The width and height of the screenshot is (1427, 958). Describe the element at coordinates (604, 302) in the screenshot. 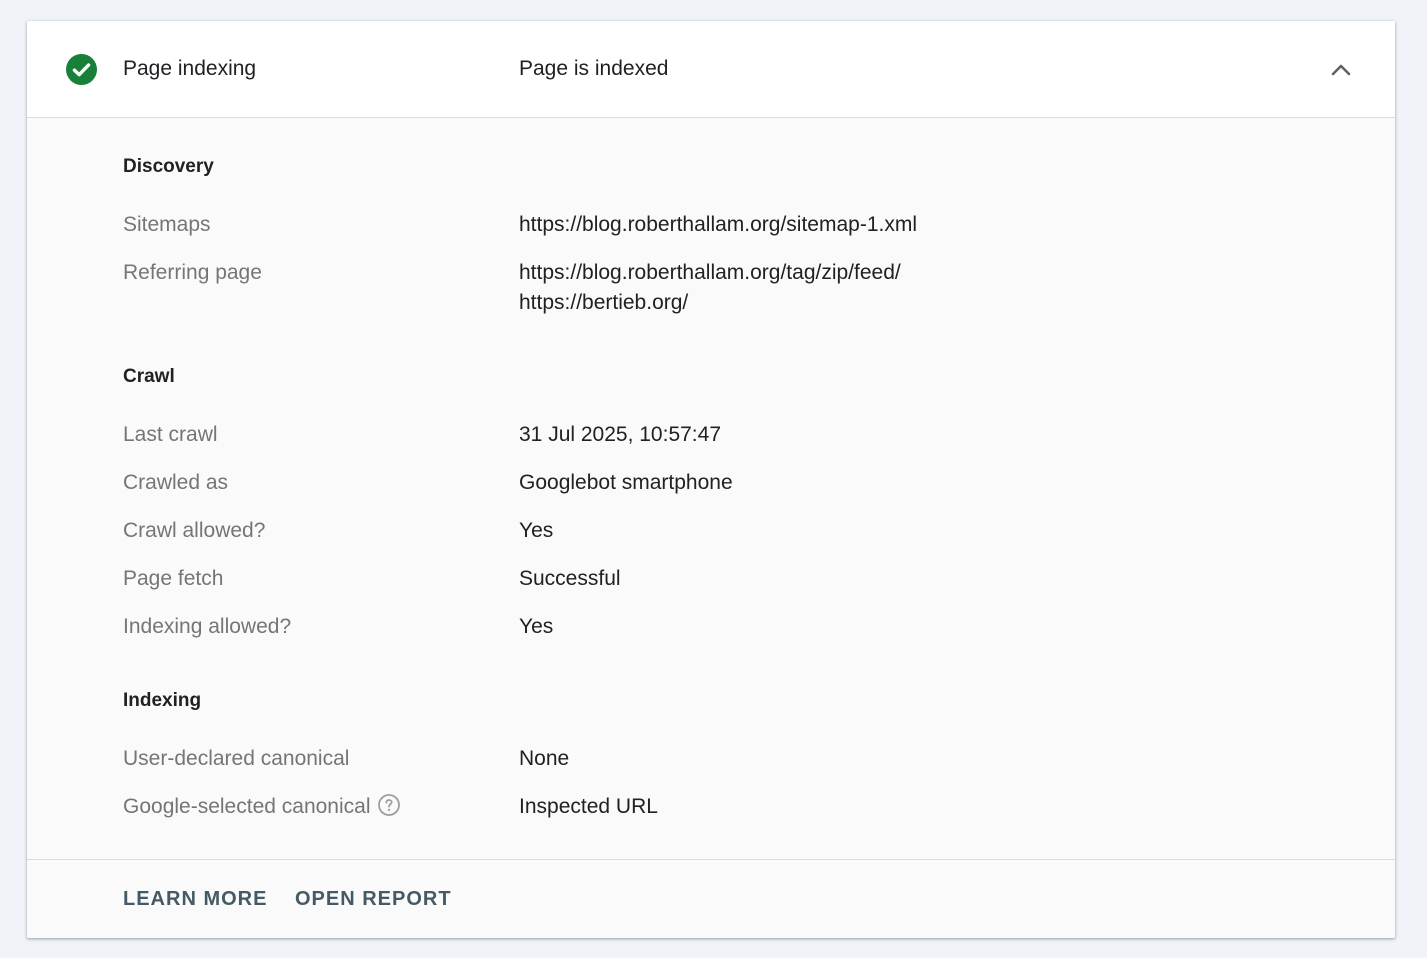

I see `referring-page-value-2: https://bertieb.org/` at that location.